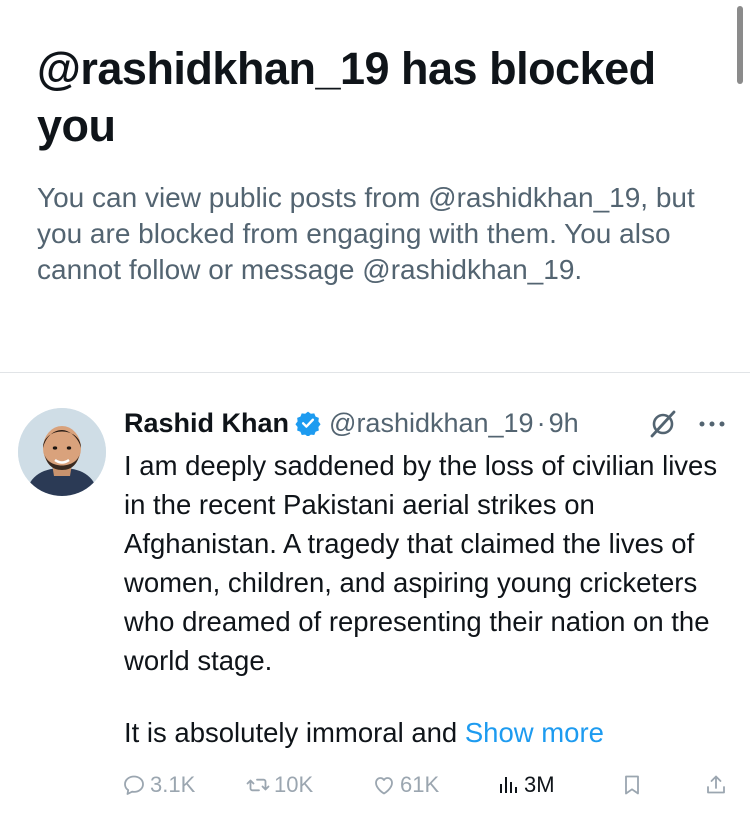 This screenshot has height=814, width=750. Describe the element at coordinates (534, 732) in the screenshot. I see `show-more-link: Show more` at that location.